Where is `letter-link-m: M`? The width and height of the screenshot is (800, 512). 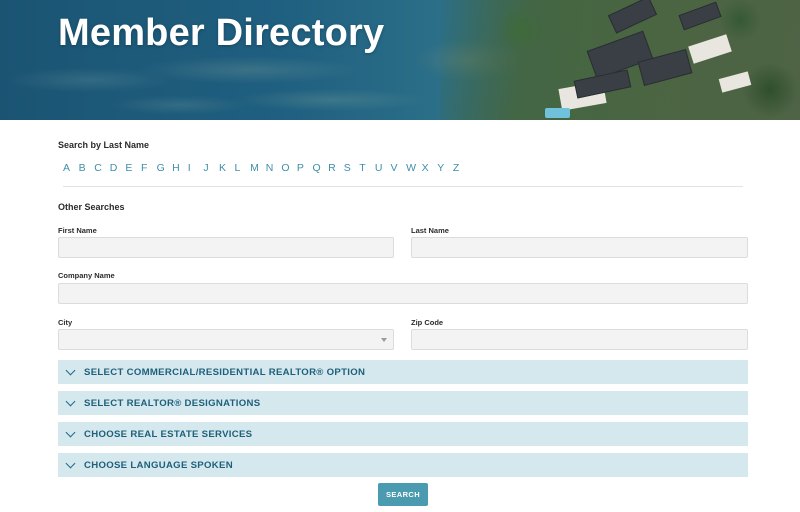 letter-link-m: M is located at coordinates (258, 168).